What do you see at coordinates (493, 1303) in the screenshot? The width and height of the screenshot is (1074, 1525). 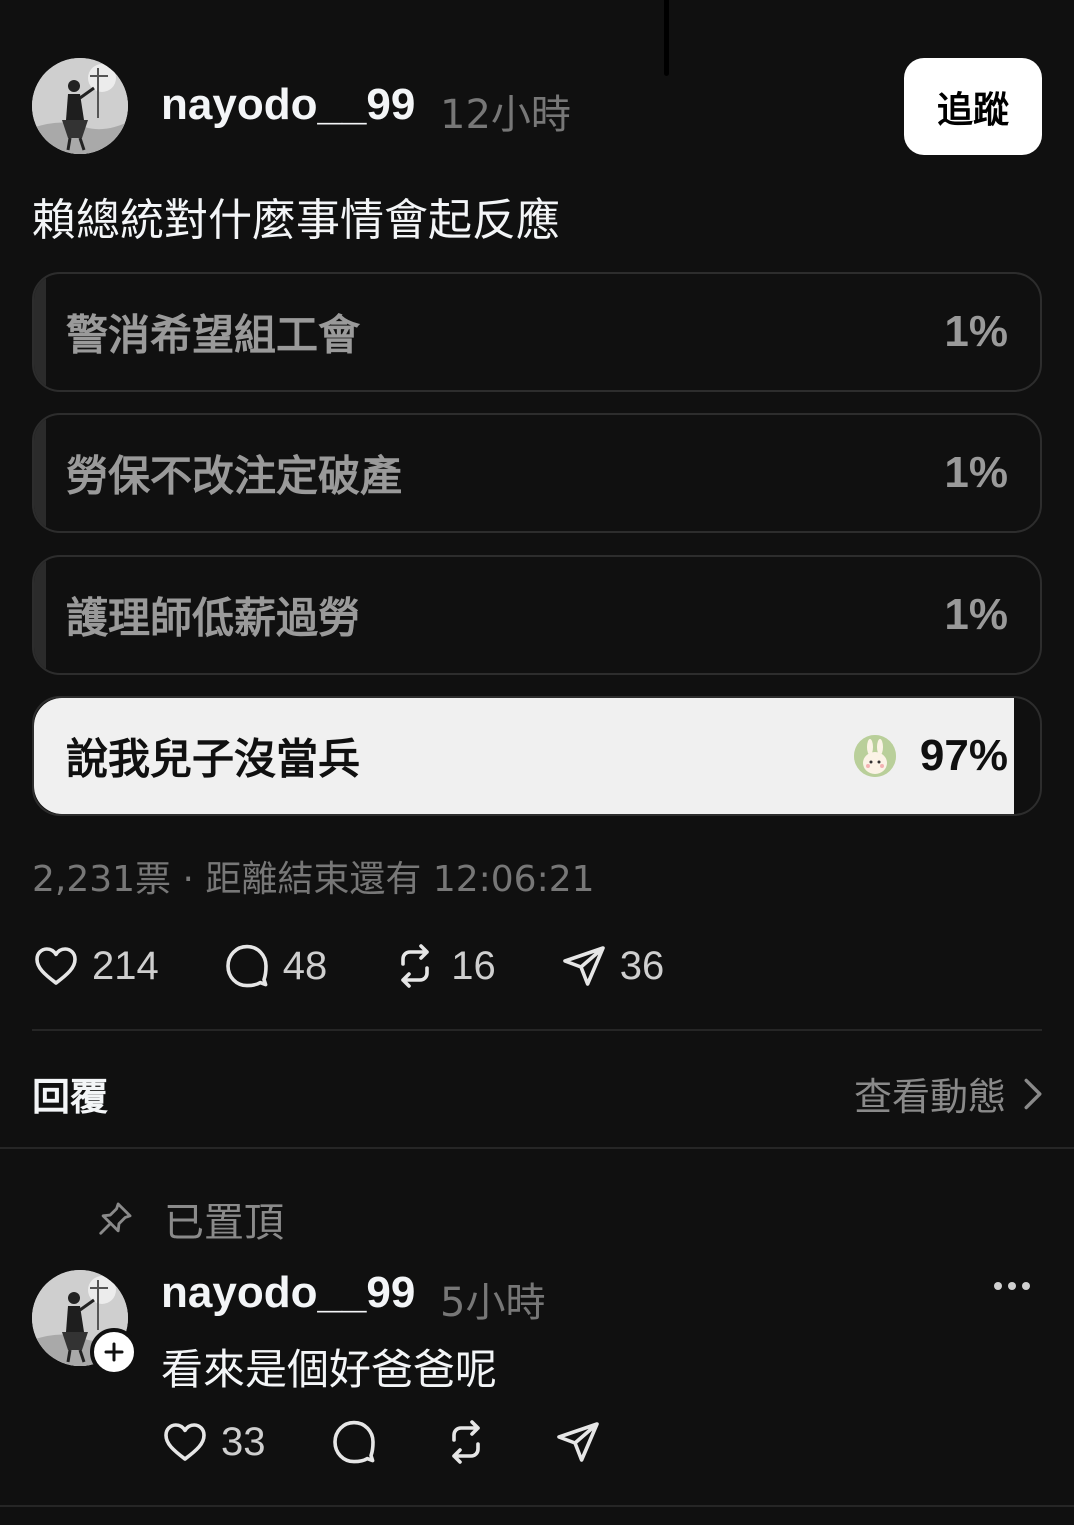 I see `reply-timestamp: 5小時` at bounding box center [493, 1303].